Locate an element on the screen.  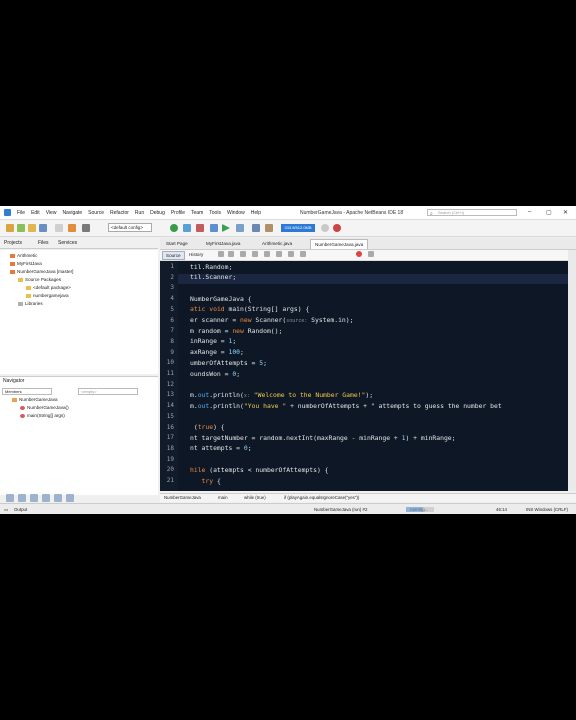
build-icon is located at coordinates (174, 228).